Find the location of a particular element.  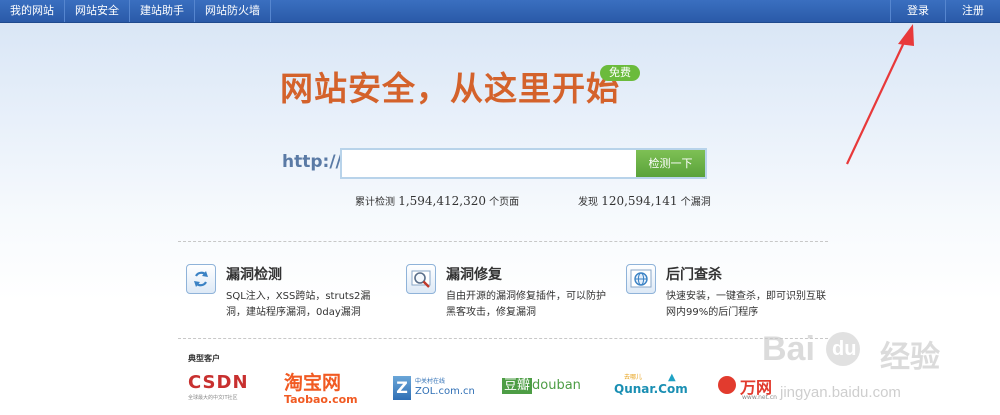

http-prefix-label: http:// is located at coordinates (312, 162).